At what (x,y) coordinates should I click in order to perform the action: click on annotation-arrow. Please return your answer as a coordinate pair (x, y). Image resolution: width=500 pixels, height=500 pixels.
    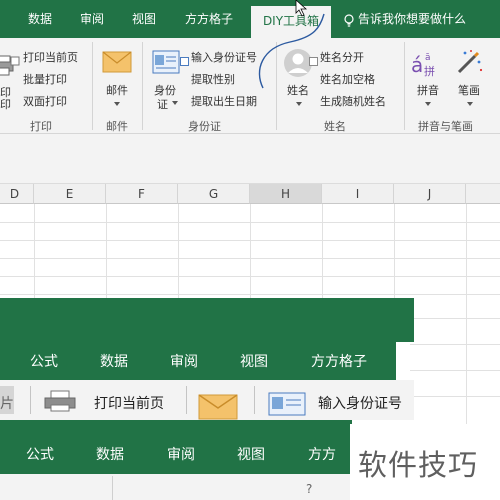
    Looking at the image, I should click on (291, 51).